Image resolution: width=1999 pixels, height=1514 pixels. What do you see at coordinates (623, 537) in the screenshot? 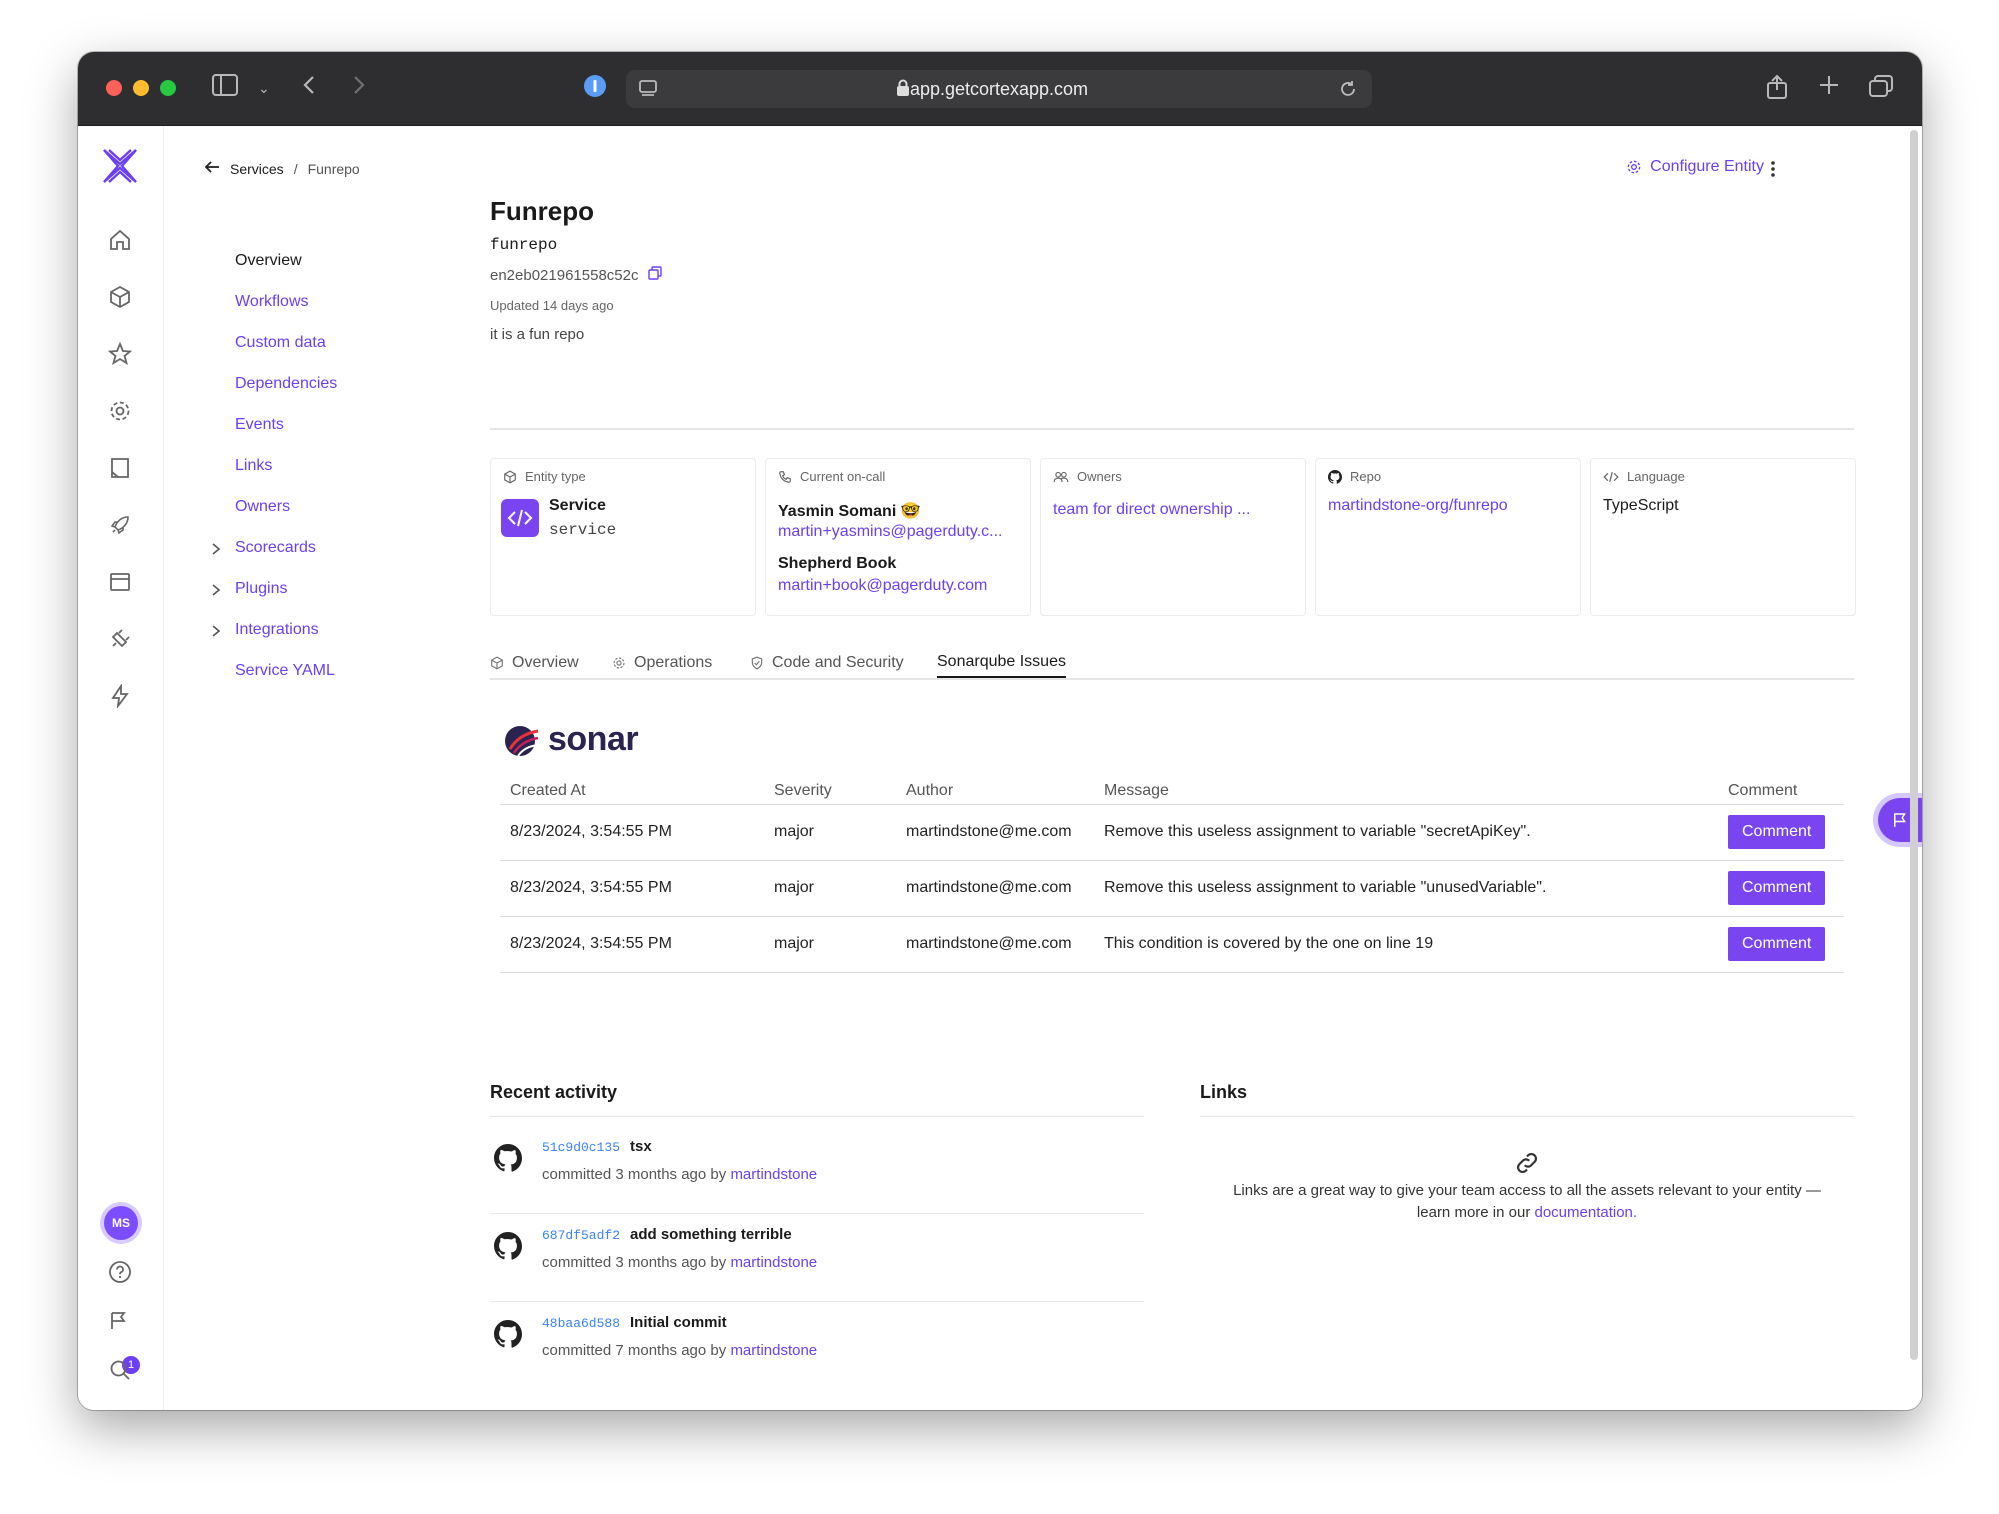
I see `entity-type-card: Entity type Service service` at bounding box center [623, 537].